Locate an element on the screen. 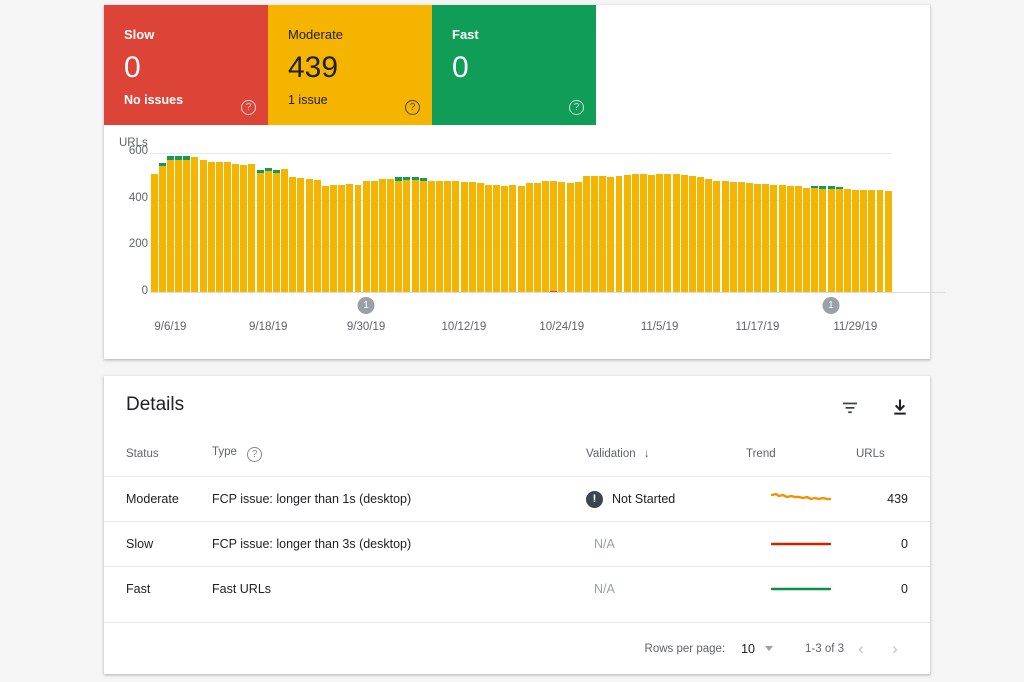  filter-icon is located at coordinates (850, 408).